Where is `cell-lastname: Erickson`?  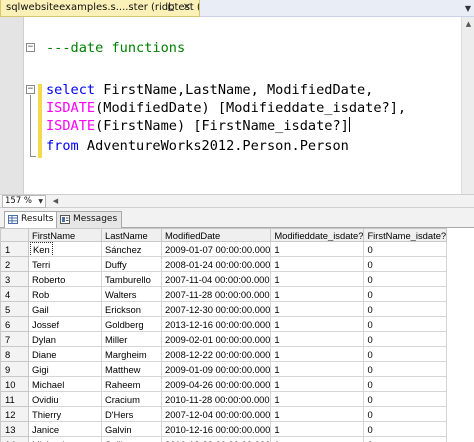
cell-lastname: Erickson is located at coordinates (131, 309).